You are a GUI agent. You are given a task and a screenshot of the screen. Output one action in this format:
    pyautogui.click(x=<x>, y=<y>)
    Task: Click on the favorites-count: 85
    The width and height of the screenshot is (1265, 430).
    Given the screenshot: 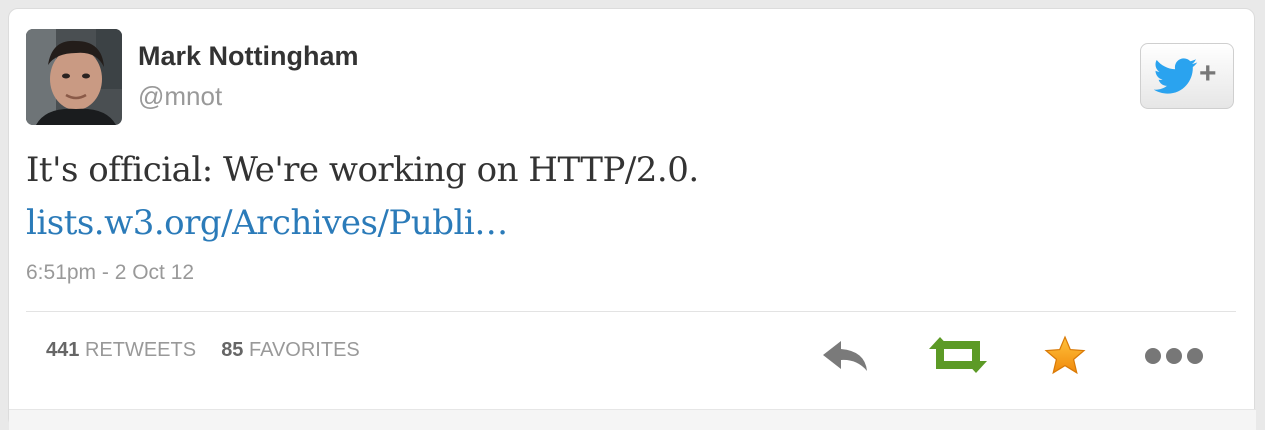 What is the action you would take?
    pyautogui.click(x=232, y=350)
    